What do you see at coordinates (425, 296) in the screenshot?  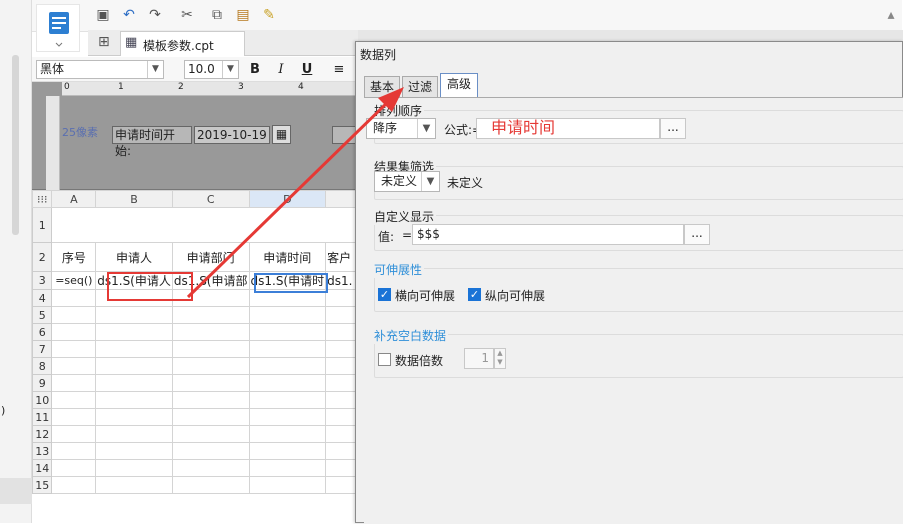 I see `horizontal-expand-label: 横向可伸展` at bounding box center [425, 296].